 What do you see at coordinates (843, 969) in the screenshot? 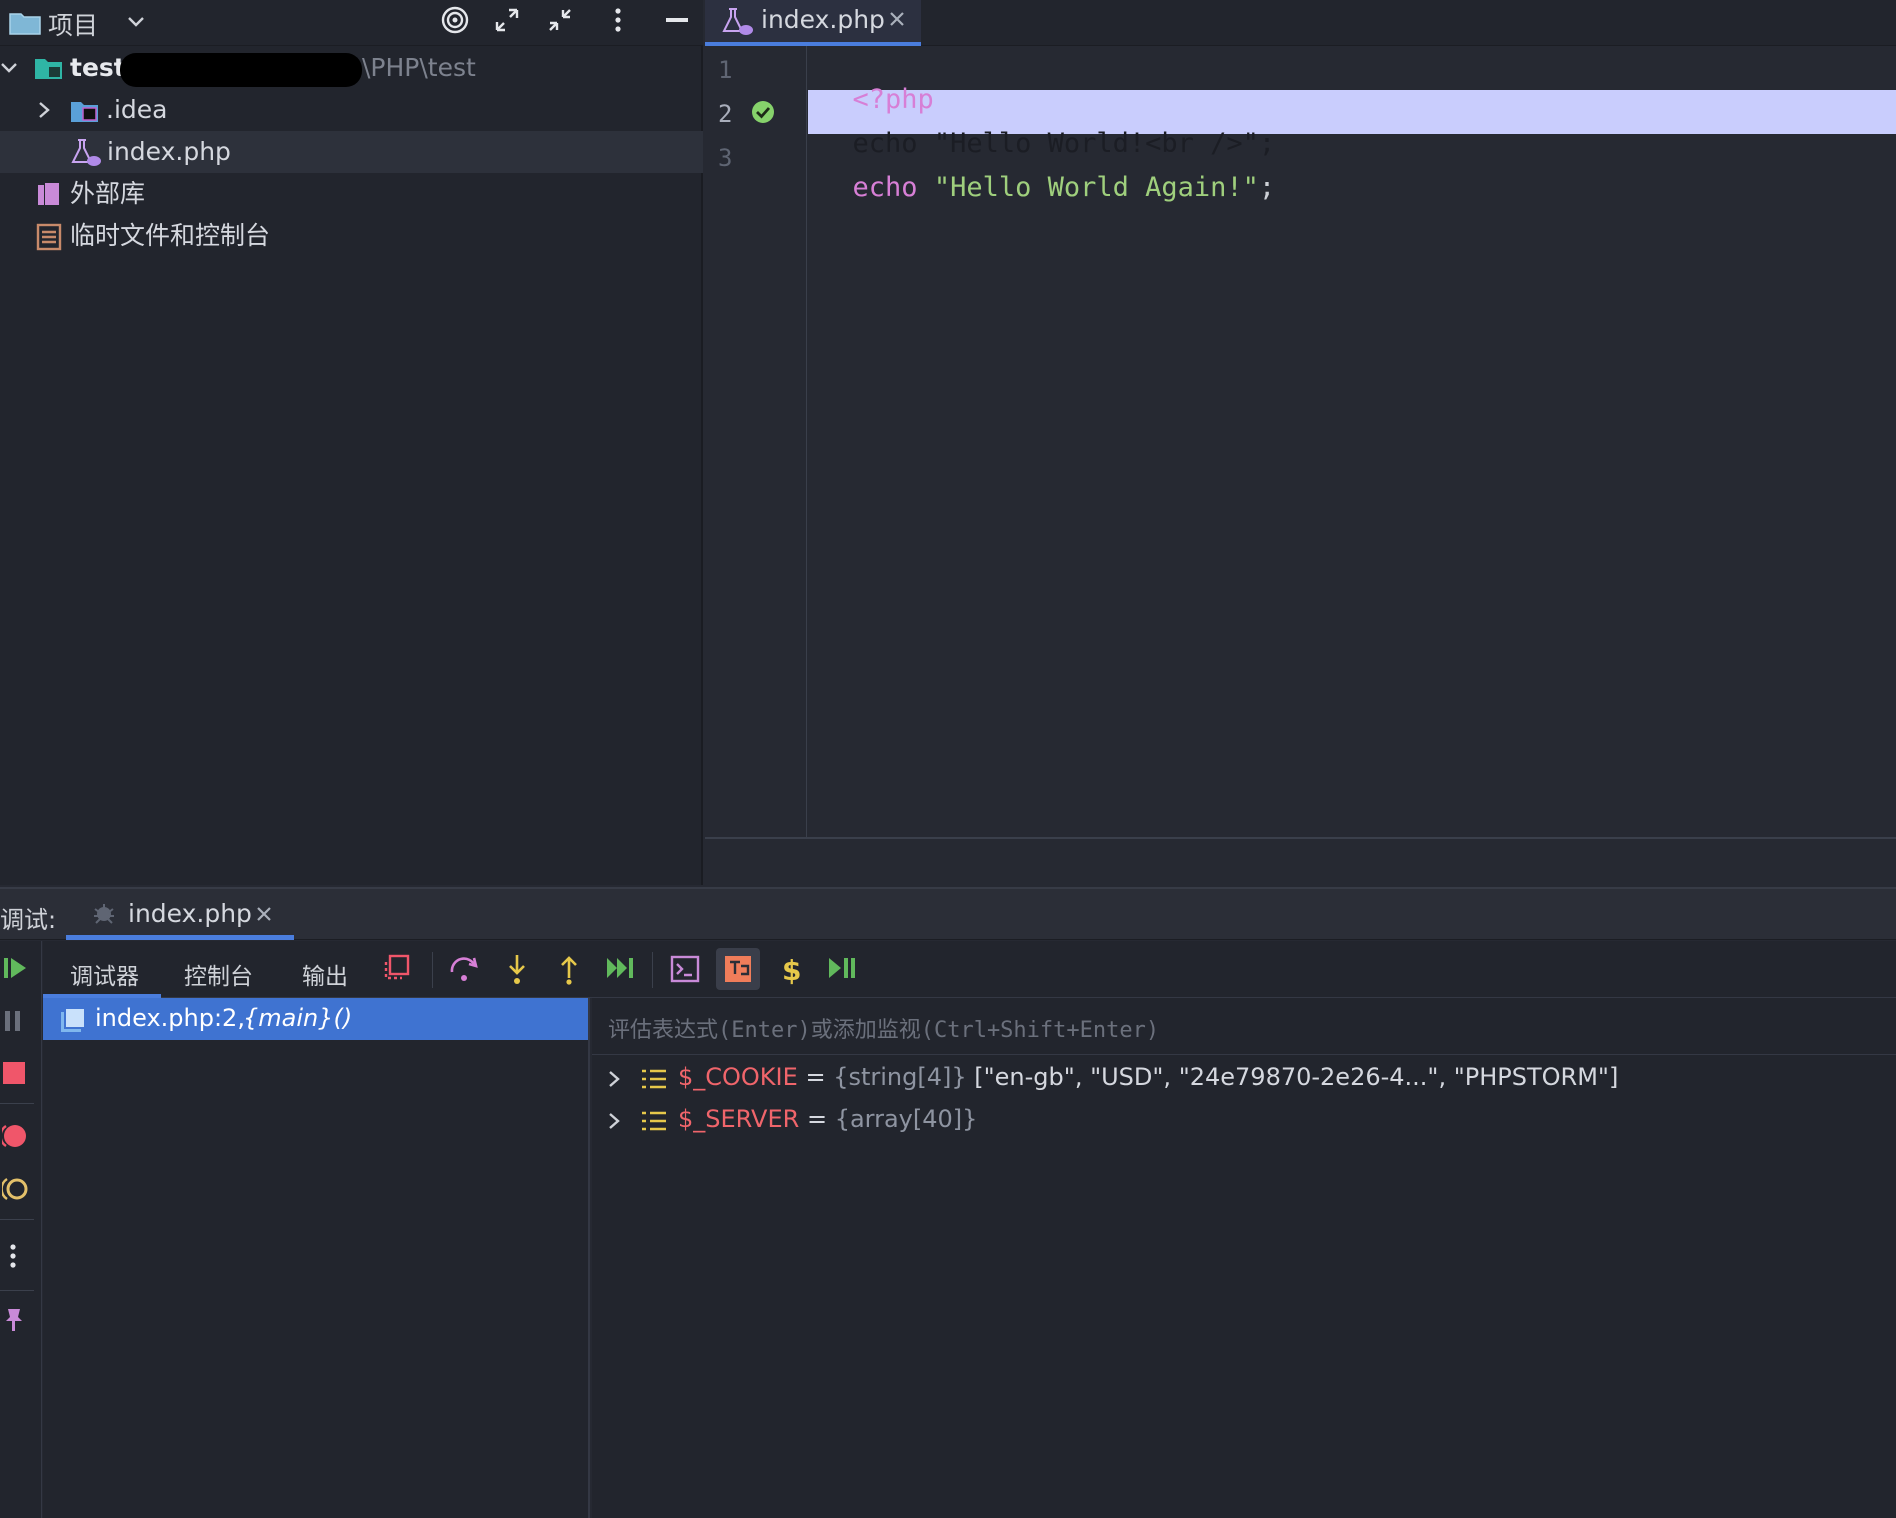
I see `resume-program-icon` at bounding box center [843, 969].